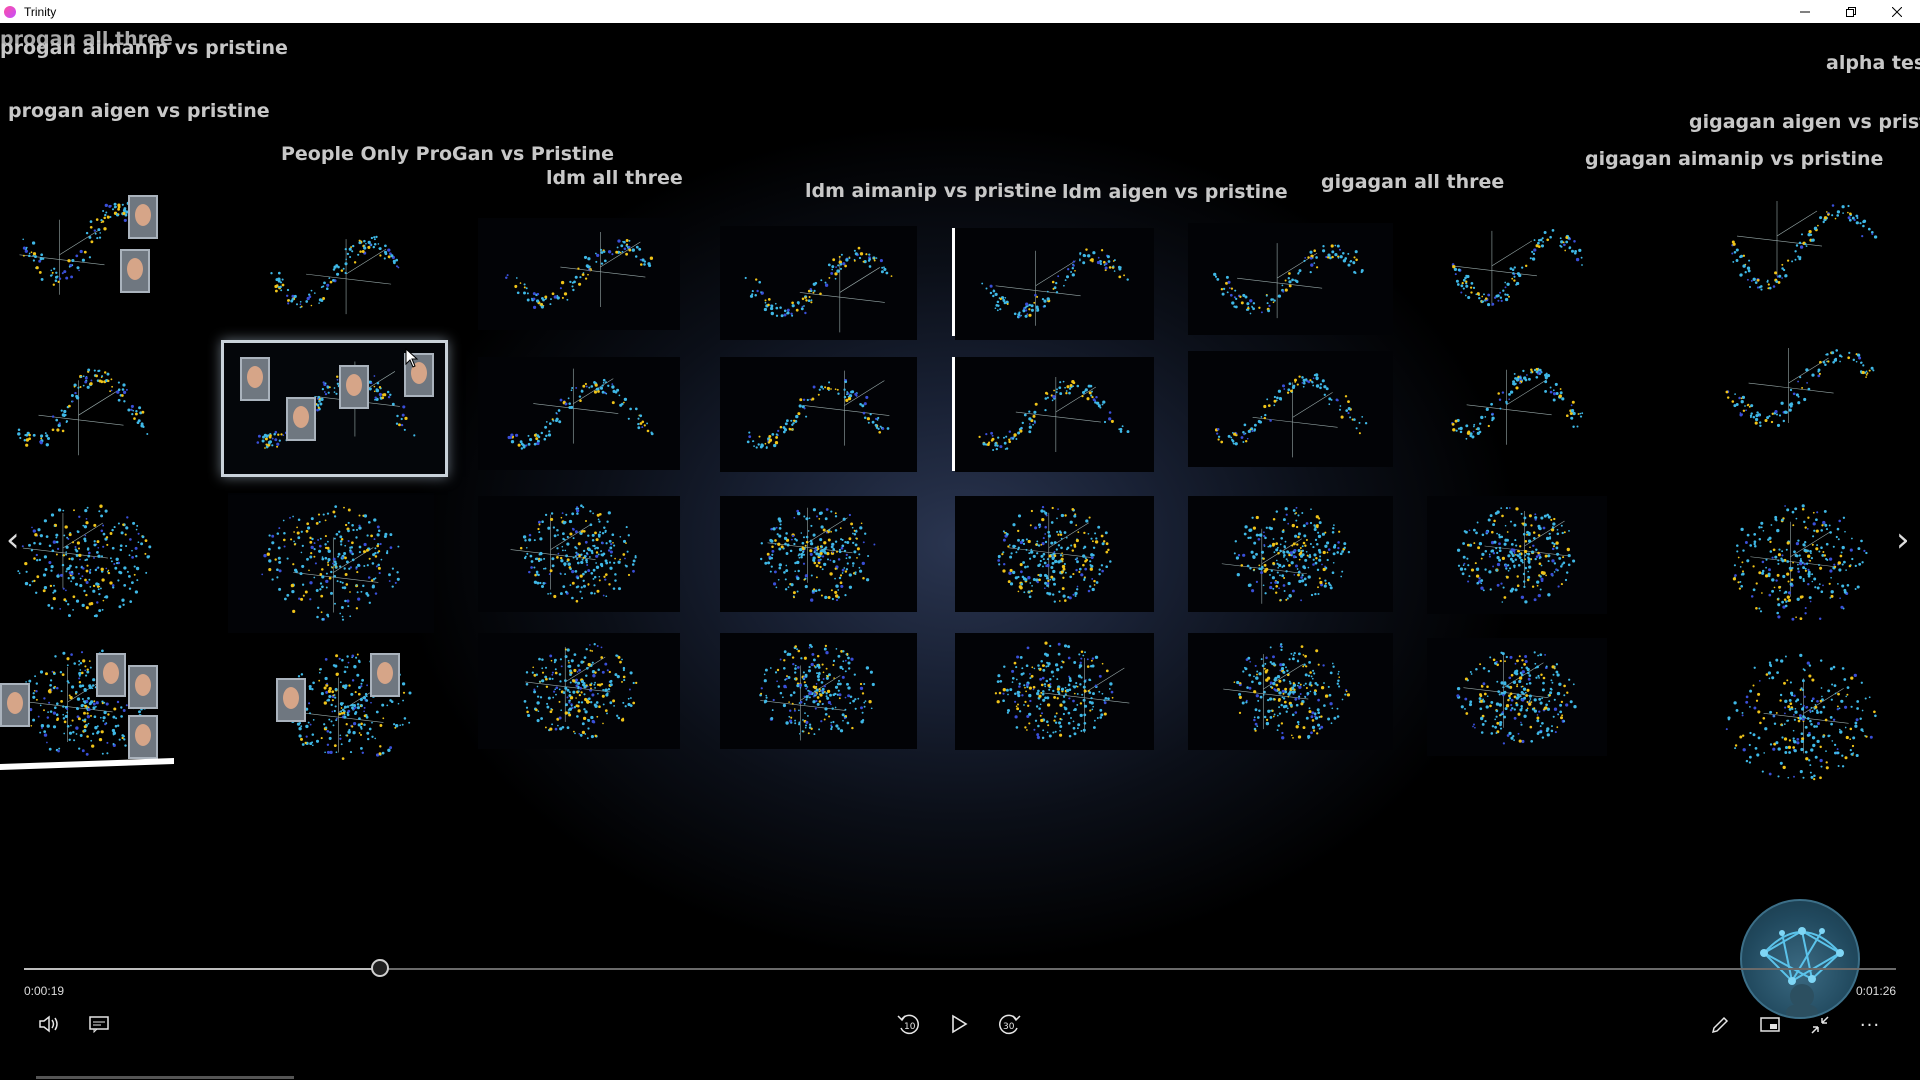 This screenshot has height=1080, width=1920. Describe the element at coordinates (1851, 11) in the screenshot. I see `restore-icon` at that location.